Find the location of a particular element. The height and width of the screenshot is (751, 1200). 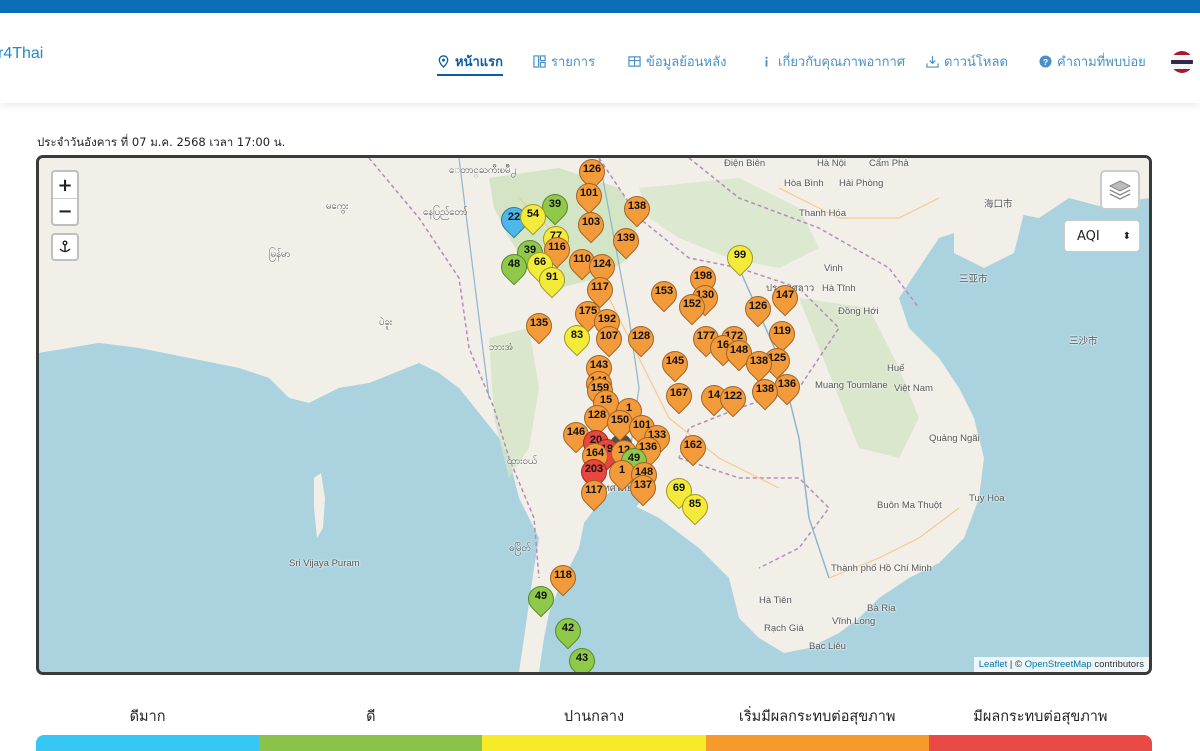

map-place-label: Bạc Liêu is located at coordinates (827, 646).